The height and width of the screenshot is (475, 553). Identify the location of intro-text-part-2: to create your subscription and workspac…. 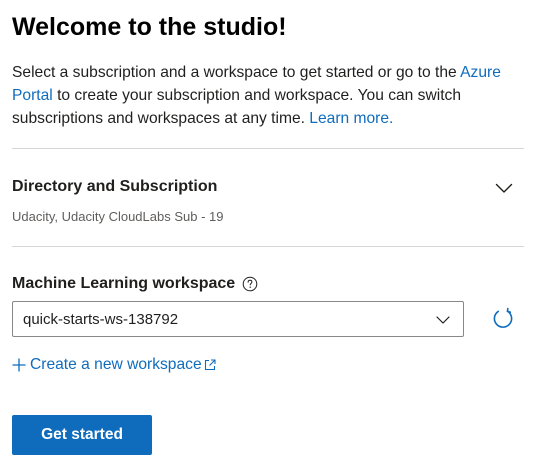
(237, 107).